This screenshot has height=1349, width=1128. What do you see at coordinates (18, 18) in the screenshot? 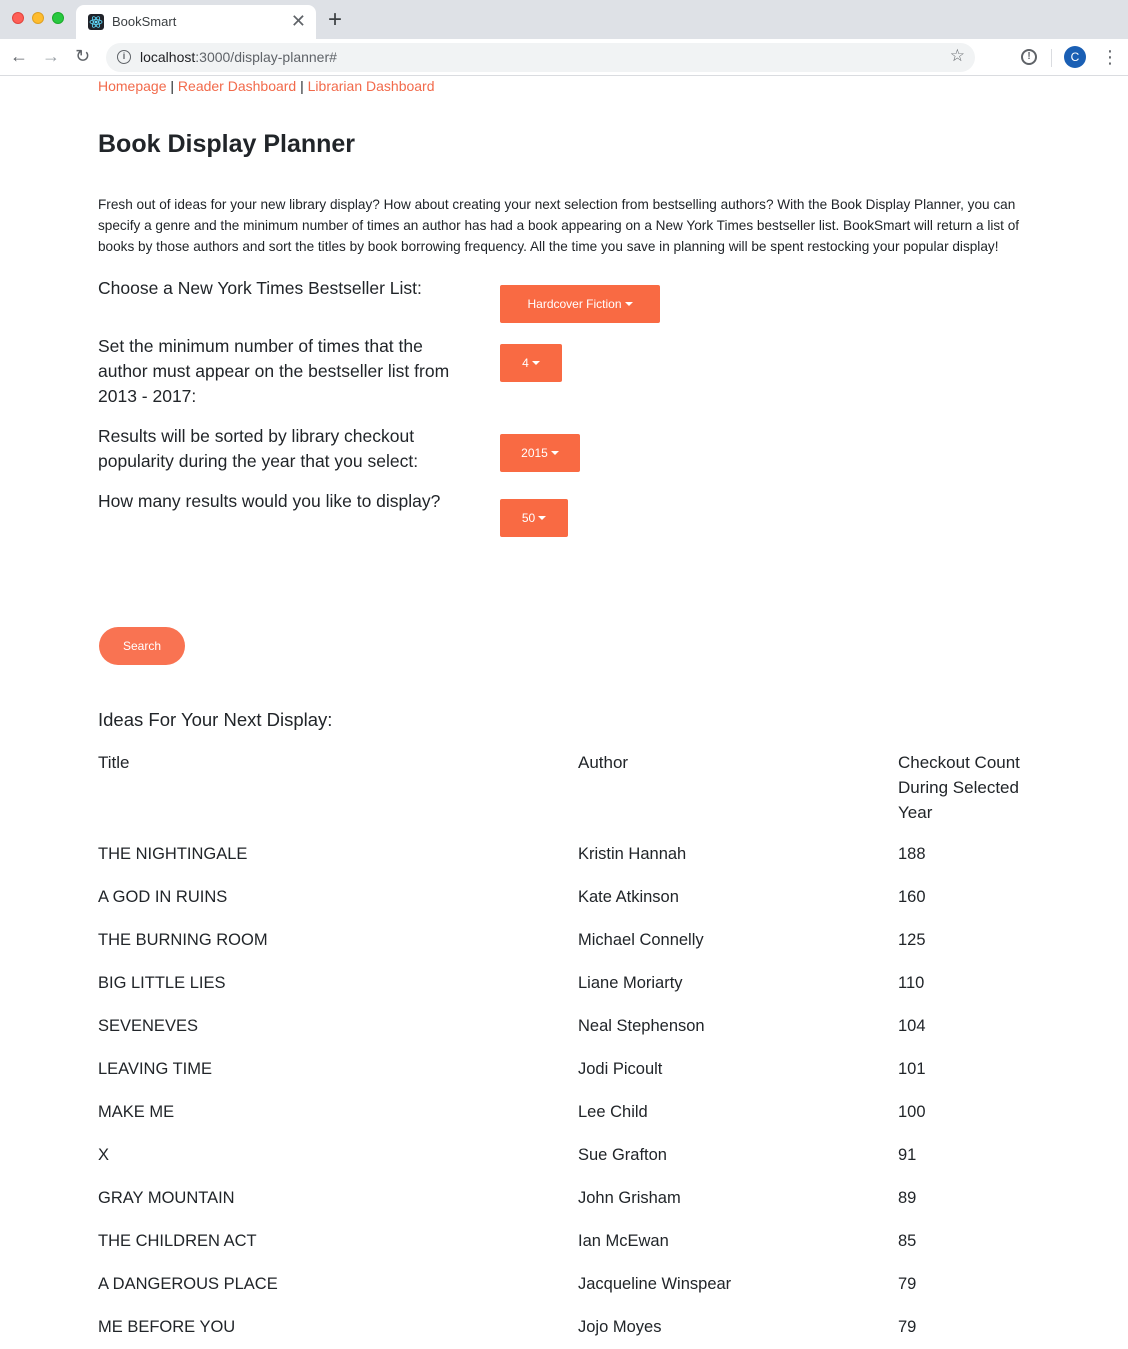
I see `close-window-button` at bounding box center [18, 18].